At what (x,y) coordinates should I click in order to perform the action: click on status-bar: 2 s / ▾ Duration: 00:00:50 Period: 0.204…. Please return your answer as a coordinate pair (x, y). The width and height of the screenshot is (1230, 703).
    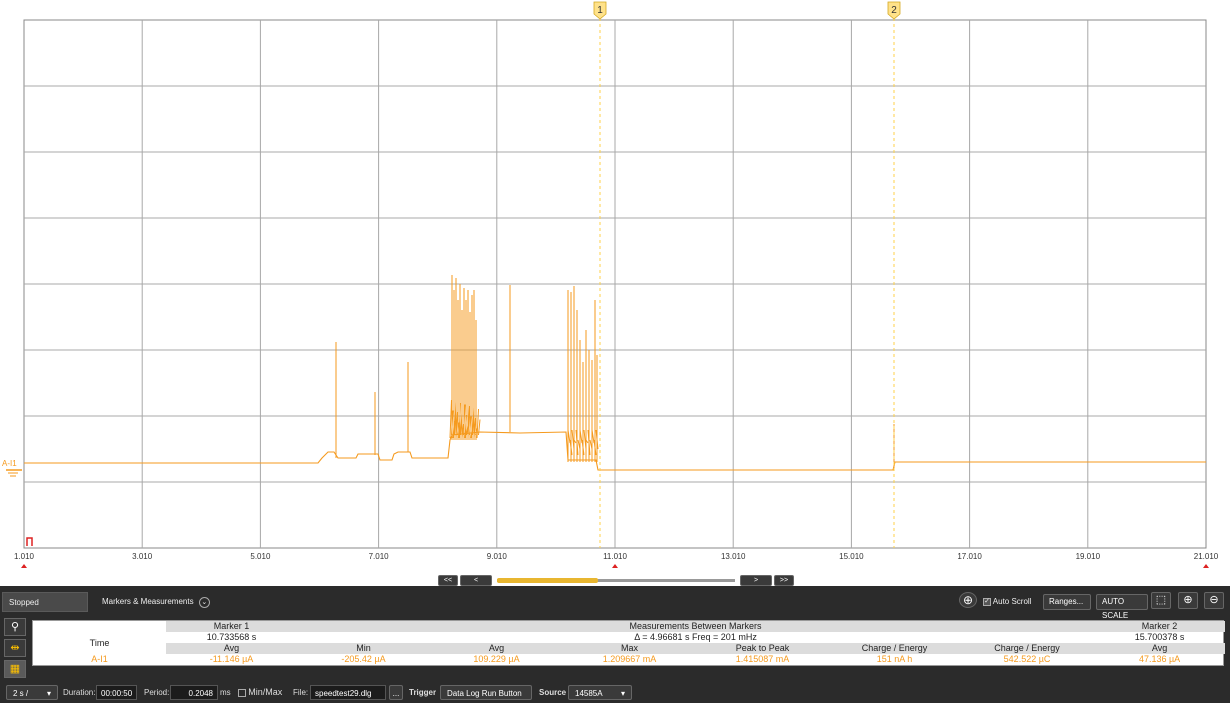
    Looking at the image, I should click on (615, 693).